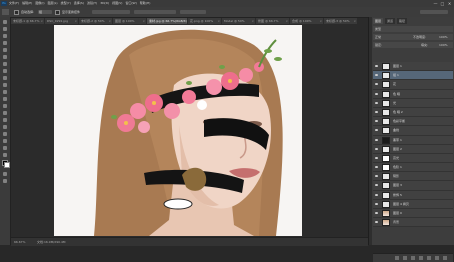  Describe the element at coordinates (5, 181) in the screenshot. I see `screen-mode-icon` at that location.